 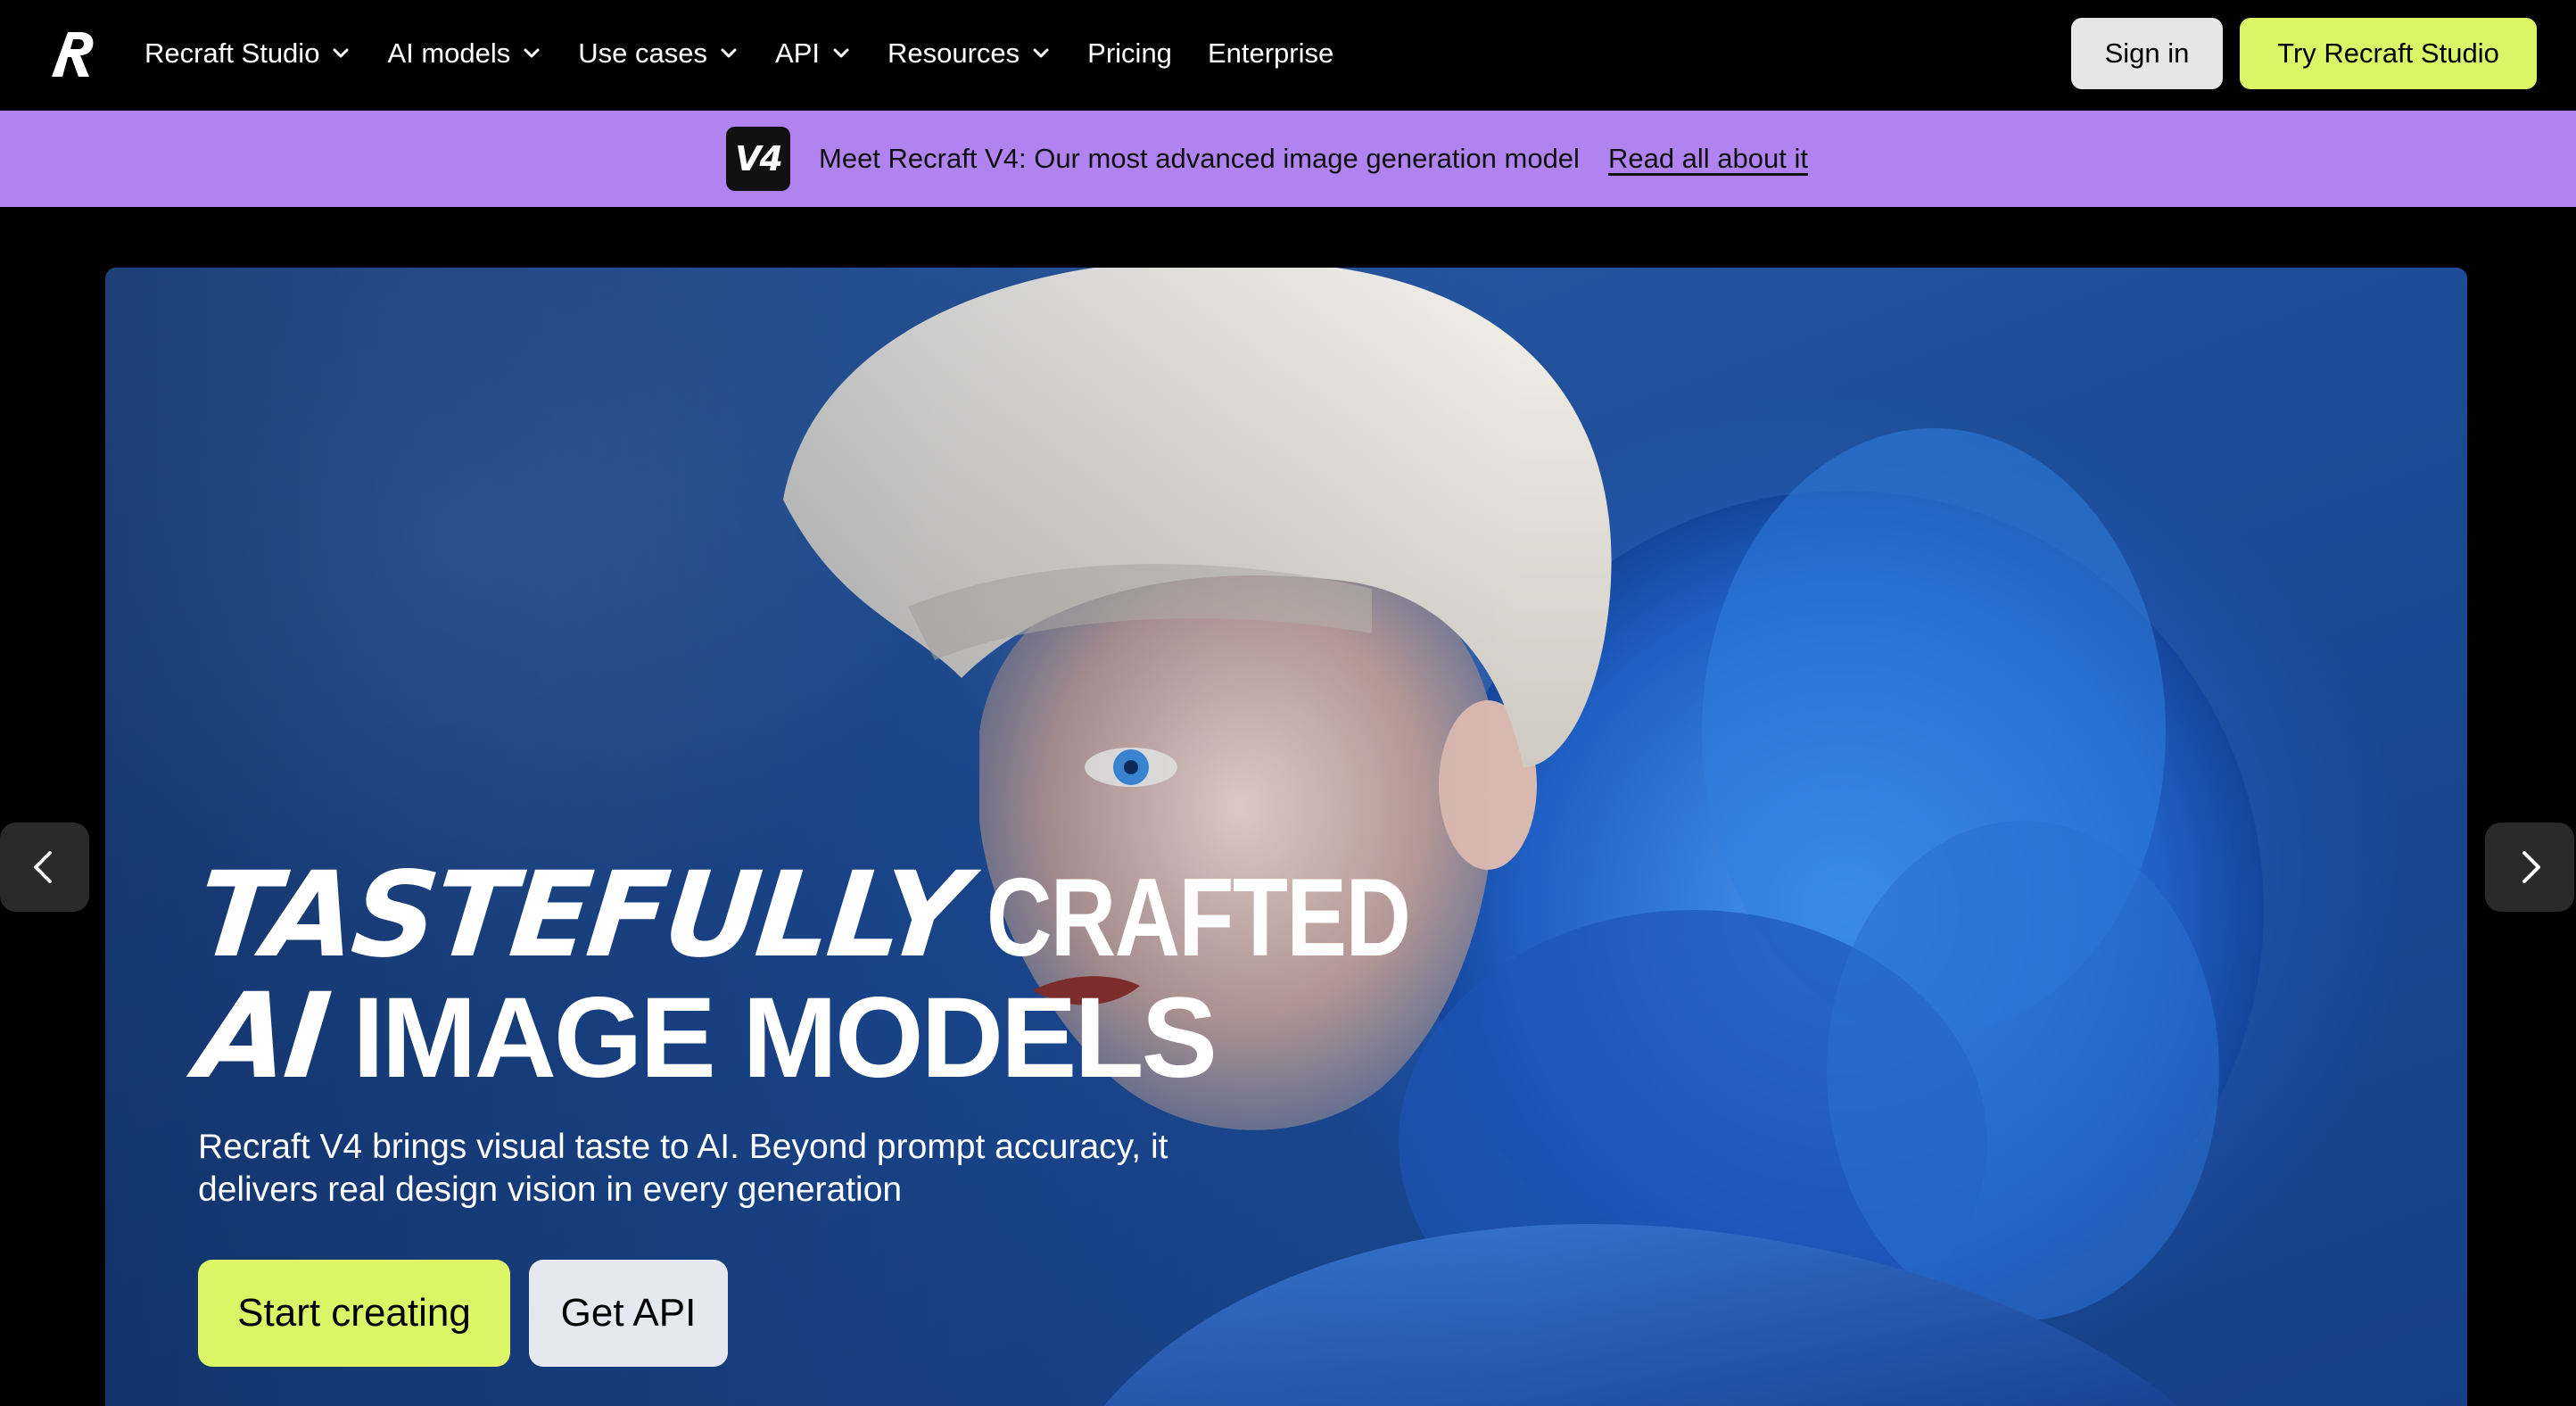 I want to click on menu-pricing: Pricing, so click(x=1129, y=53).